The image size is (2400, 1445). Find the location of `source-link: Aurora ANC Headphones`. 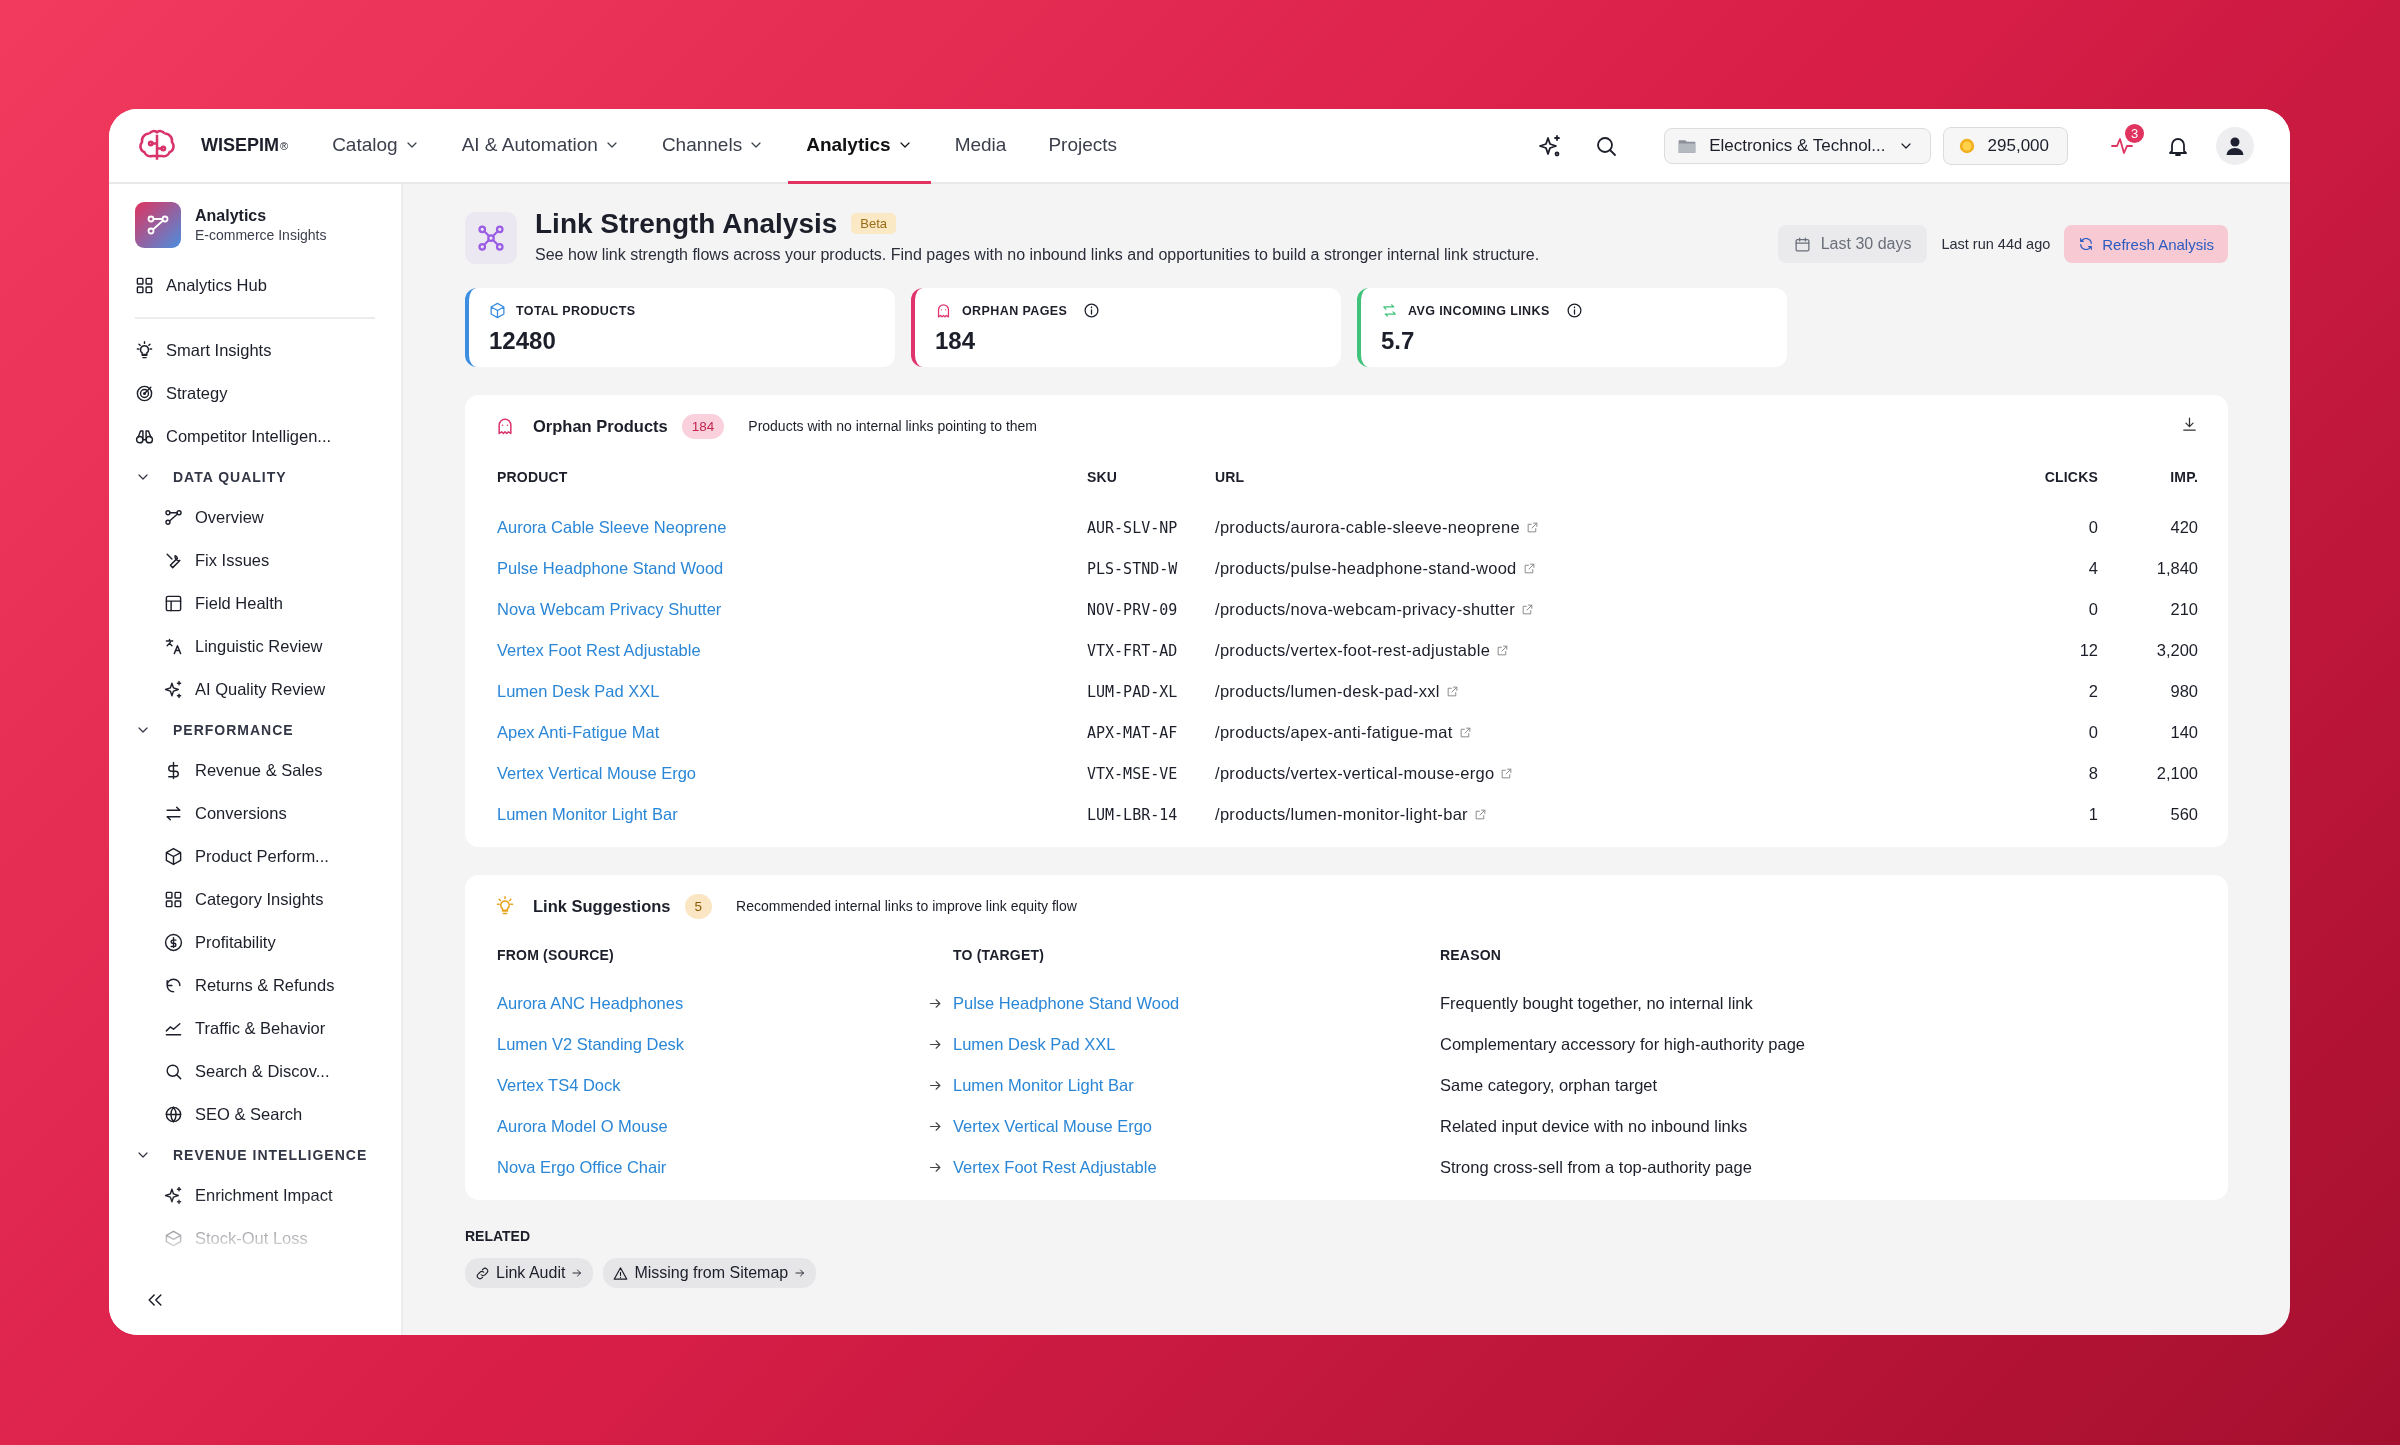

source-link: Aurora ANC Headphones is located at coordinates (590, 1003).